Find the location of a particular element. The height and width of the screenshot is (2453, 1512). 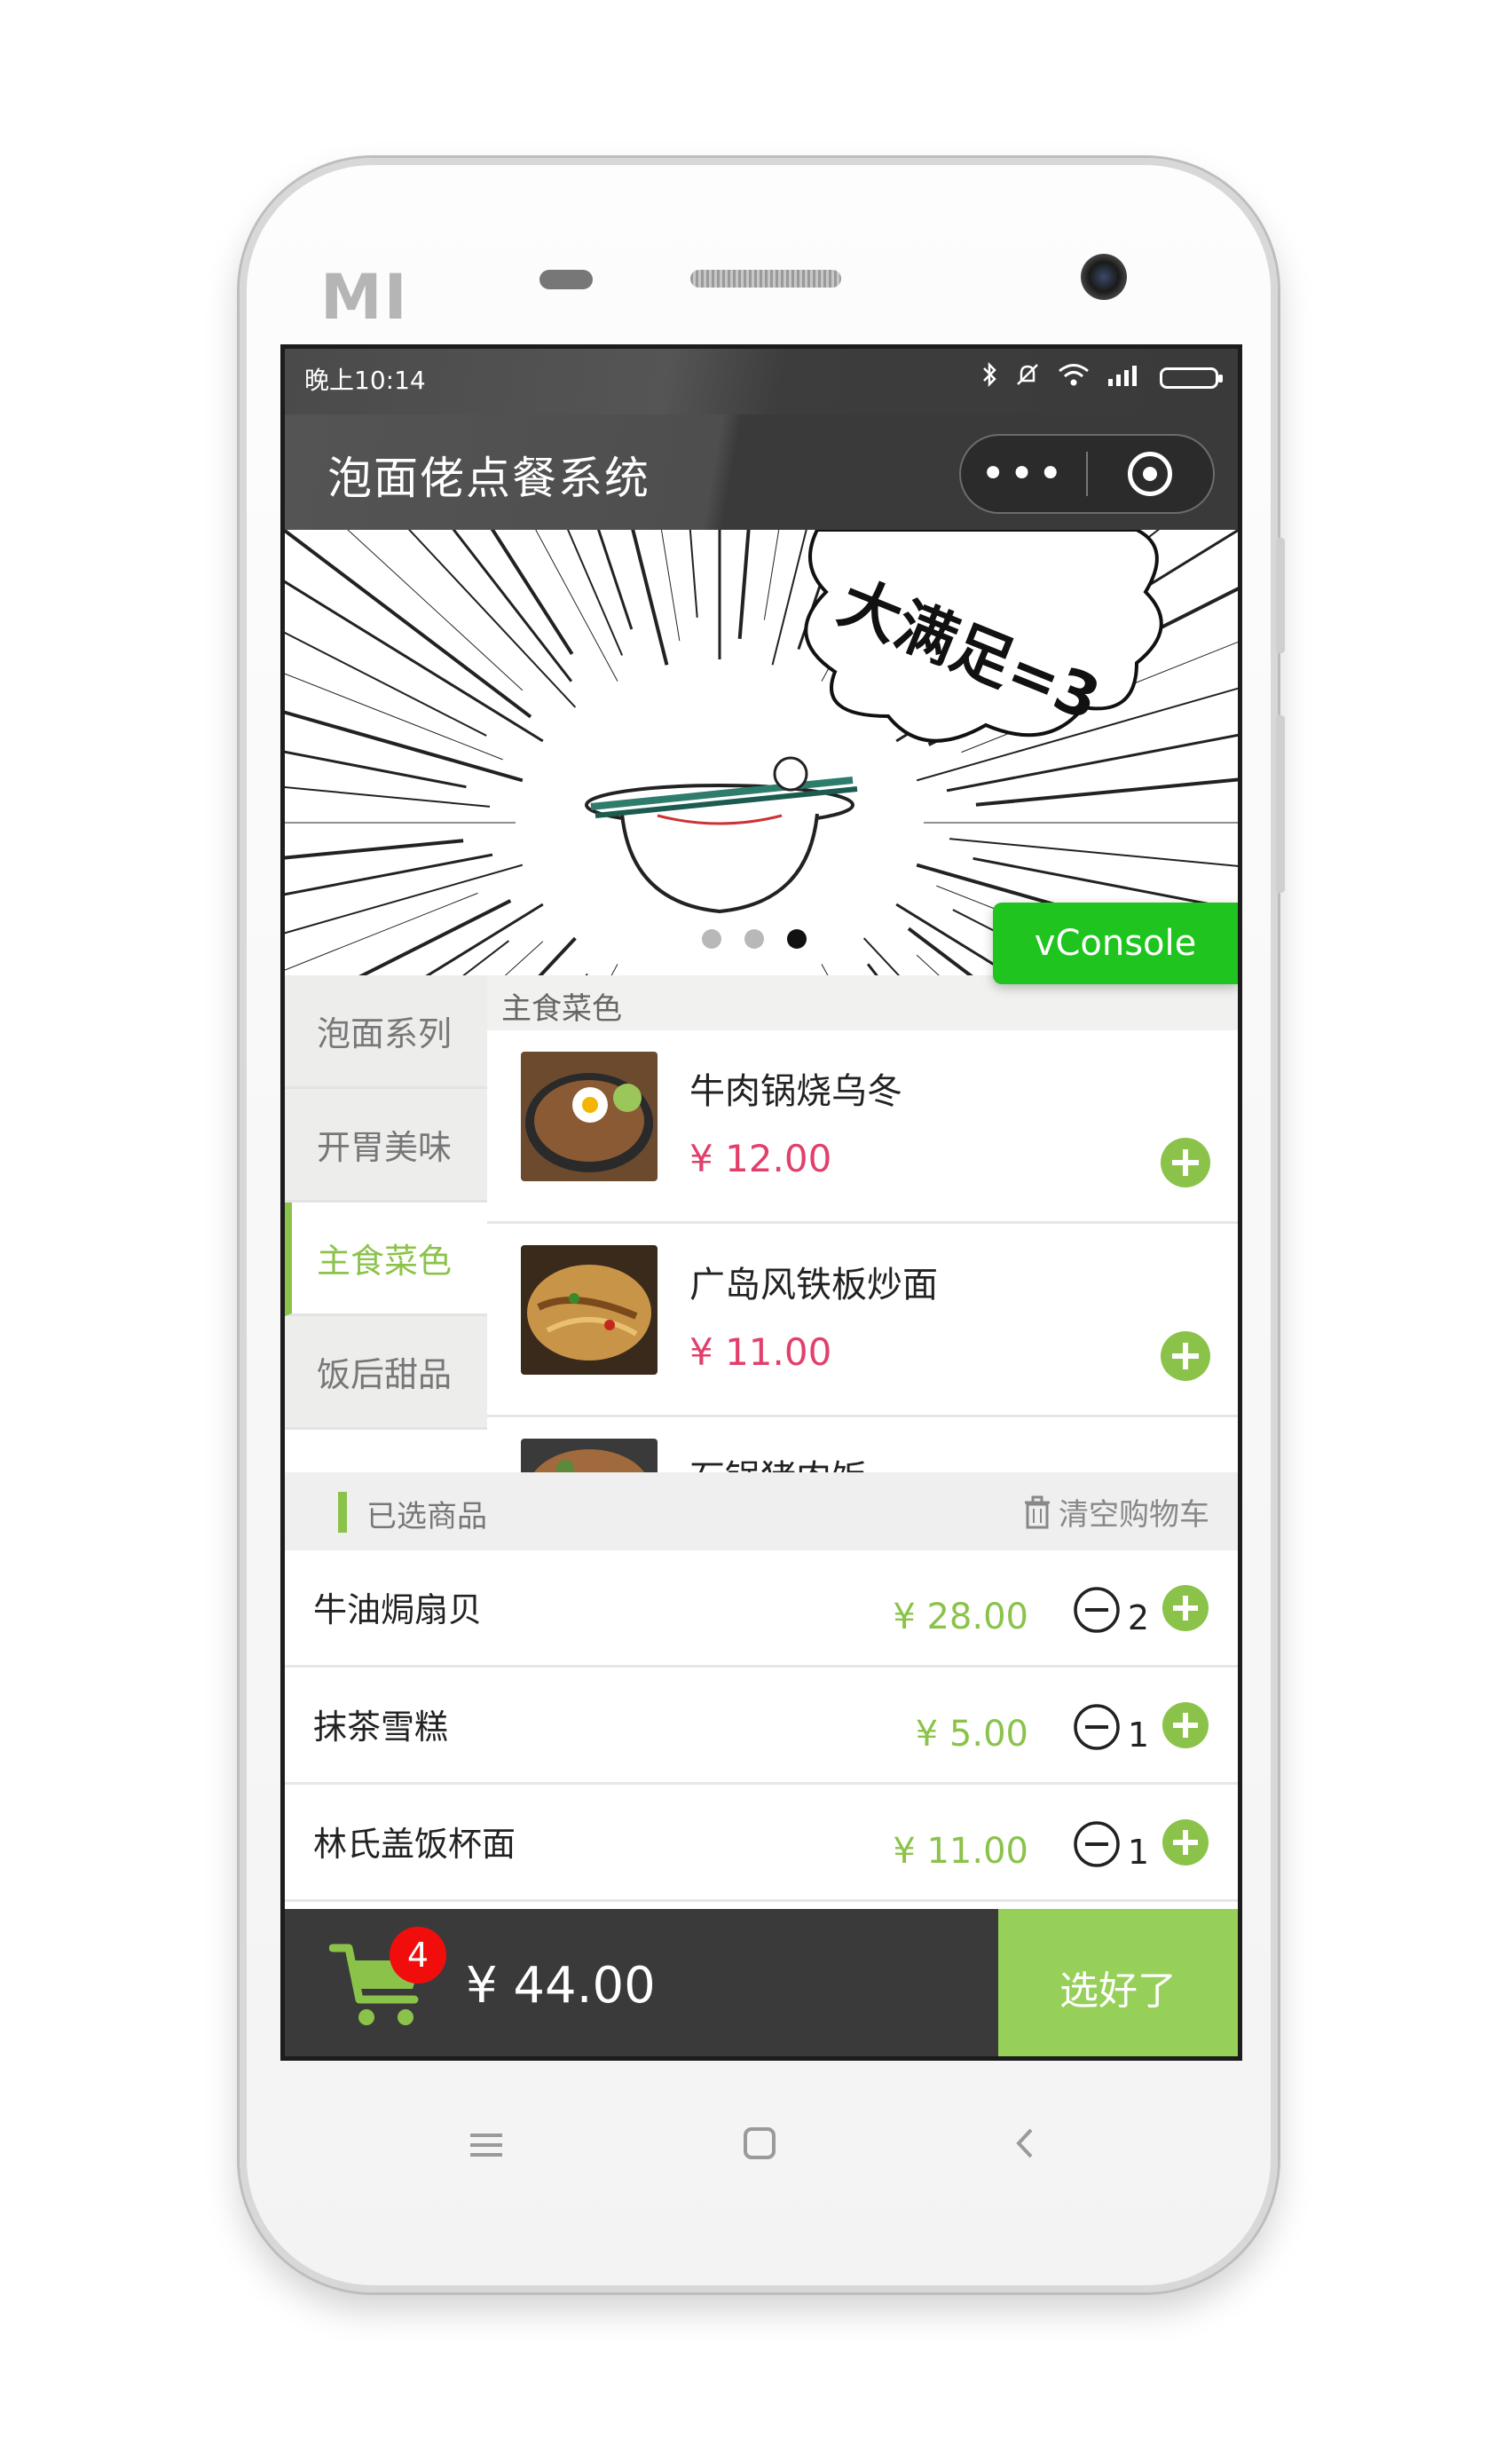

menu-item-list: 主食菜色 牛肉锅烧乌冬 ¥ 12.00 广岛风铁板炒面 ¥ 11.00 is located at coordinates (862, 1223).